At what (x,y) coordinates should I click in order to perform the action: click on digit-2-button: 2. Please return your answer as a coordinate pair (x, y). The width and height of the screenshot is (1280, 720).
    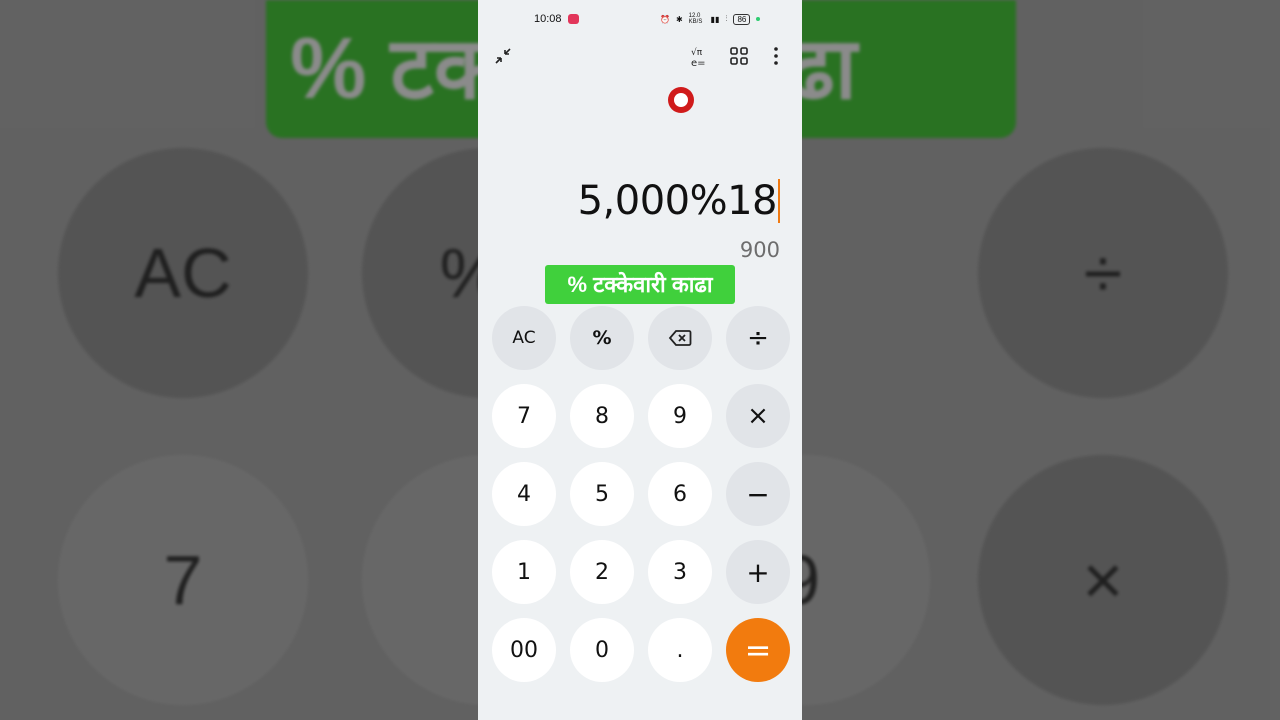
    Looking at the image, I should click on (602, 572).